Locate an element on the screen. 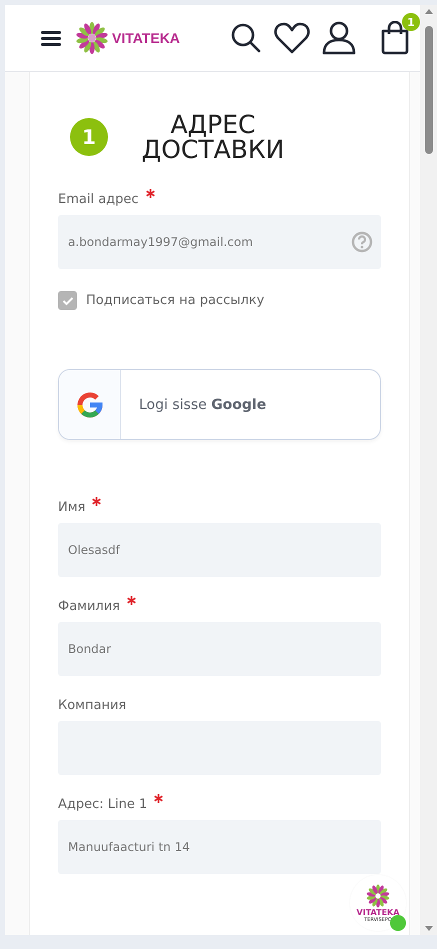 The height and width of the screenshot is (949, 437). check-icon is located at coordinates (68, 301).